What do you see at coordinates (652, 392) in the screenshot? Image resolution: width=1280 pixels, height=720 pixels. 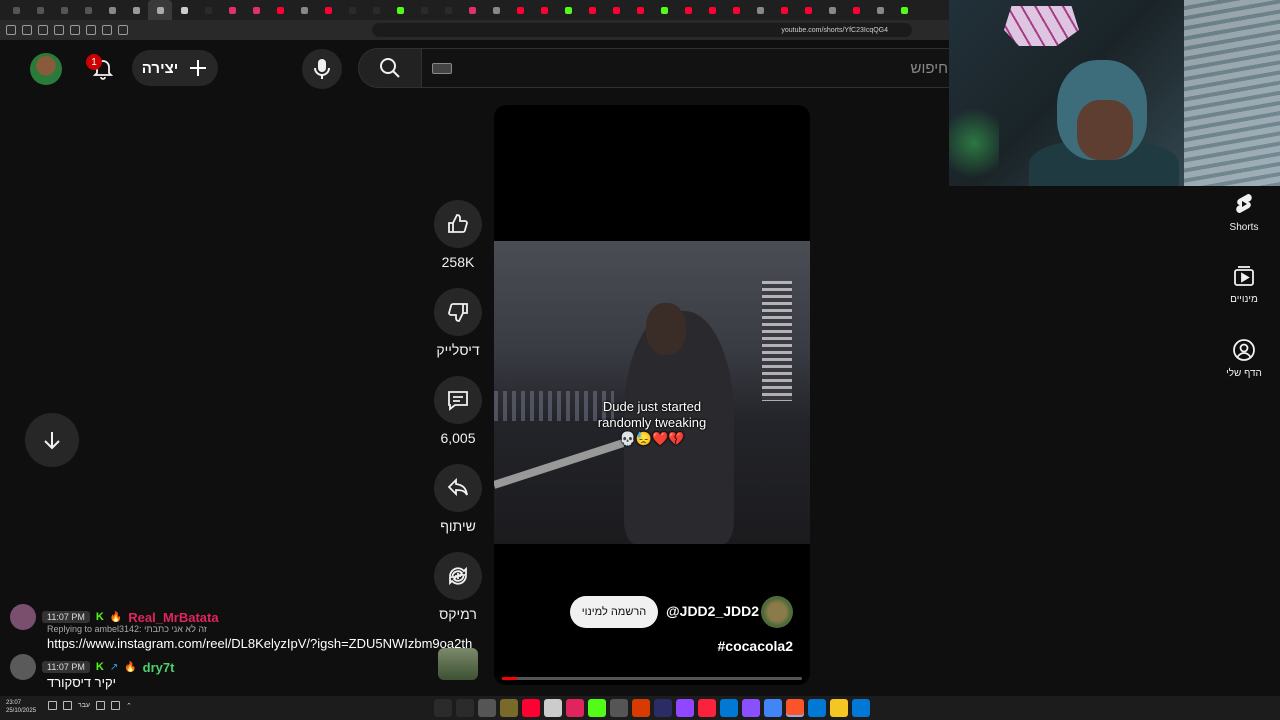 I see `video-frame` at bounding box center [652, 392].